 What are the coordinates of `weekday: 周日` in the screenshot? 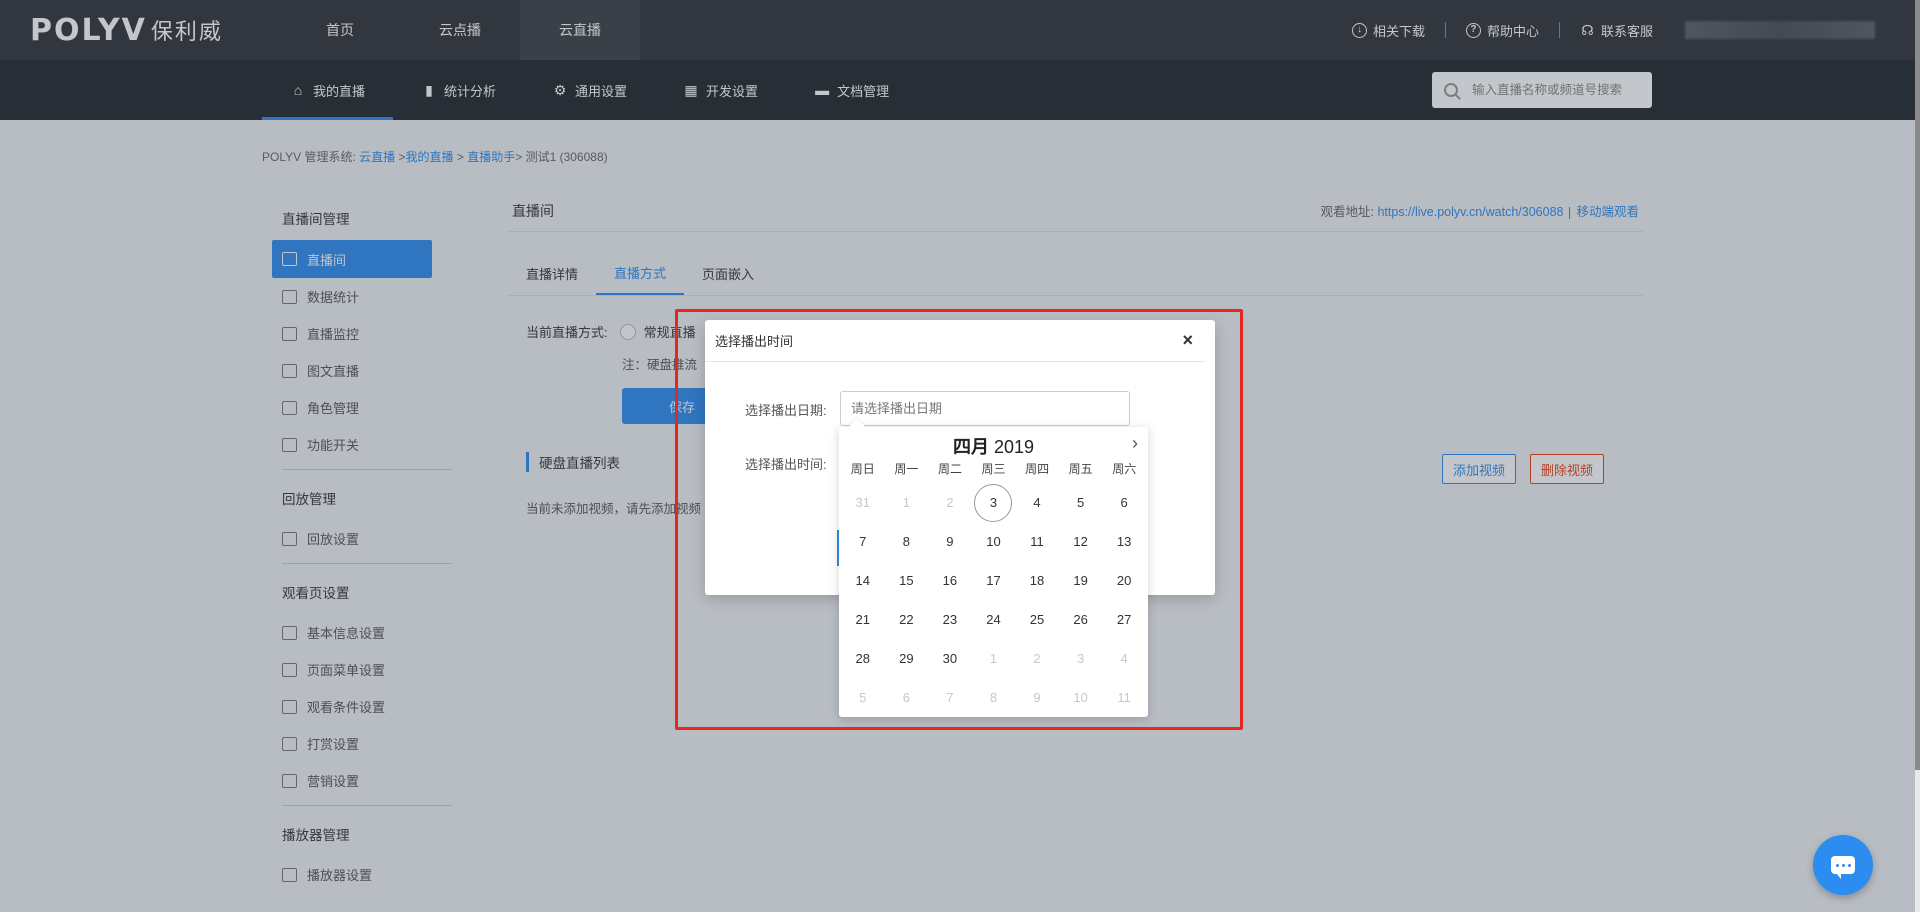 It's located at (862, 469).